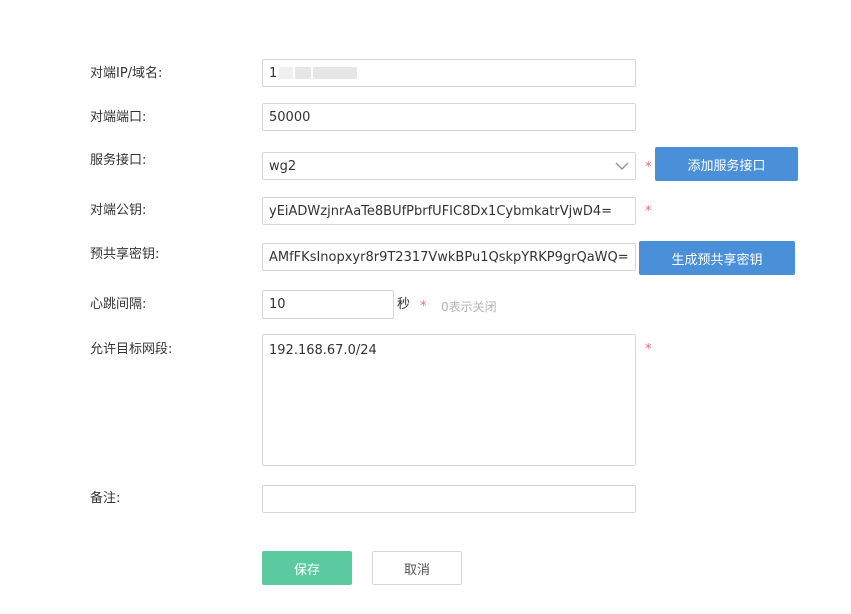  I want to click on allowed-subnets-label: 允许目标网段:, so click(131, 349).